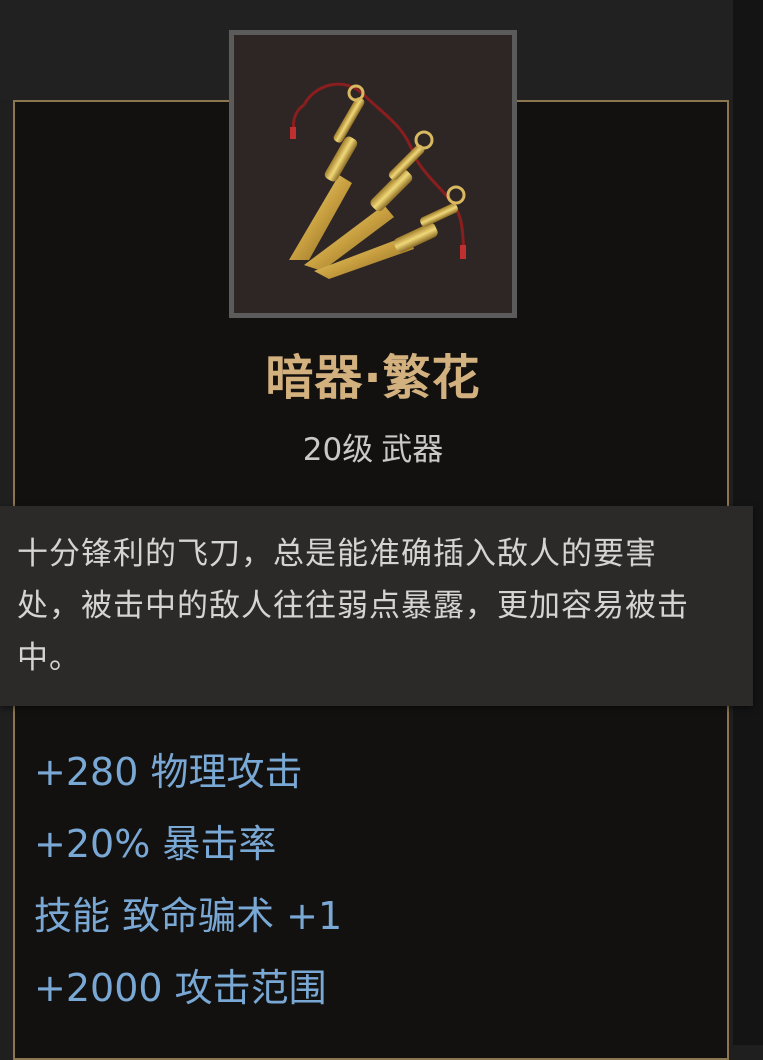  I want to click on throwing-knives-icon, so click(377, 180).